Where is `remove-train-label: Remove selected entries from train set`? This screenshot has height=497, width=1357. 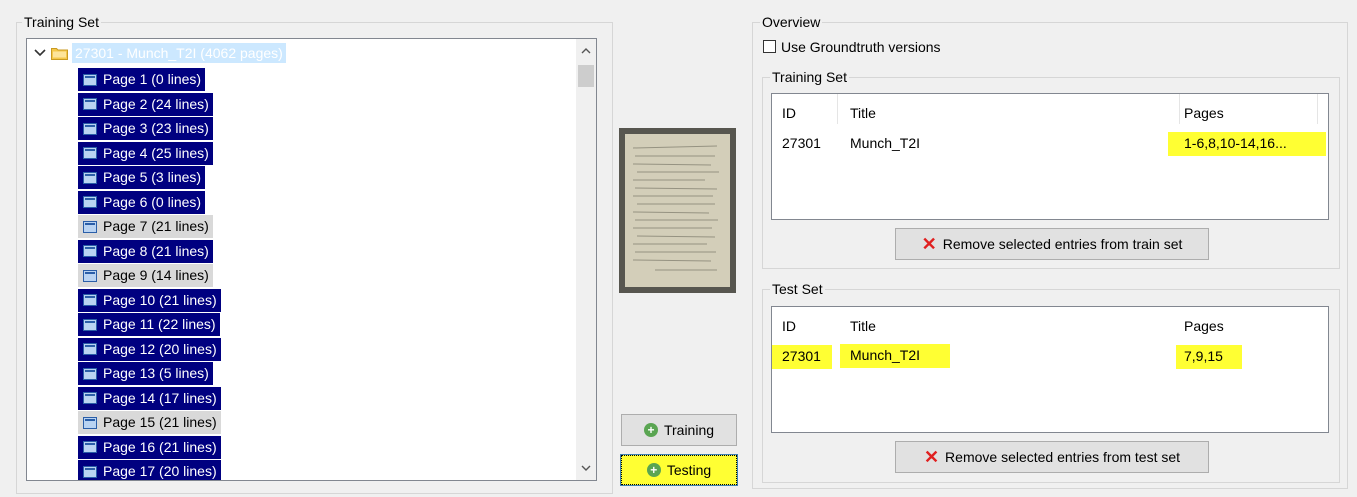 remove-train-label: Remove selected entries from train set is located at coordinates (1062, 244).